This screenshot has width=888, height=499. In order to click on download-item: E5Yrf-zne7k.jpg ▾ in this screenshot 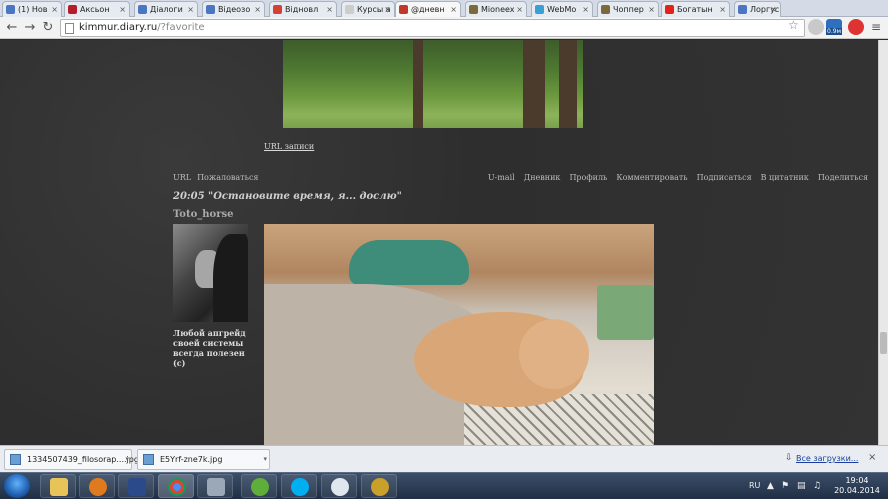, I will do `click(203, 459)`.